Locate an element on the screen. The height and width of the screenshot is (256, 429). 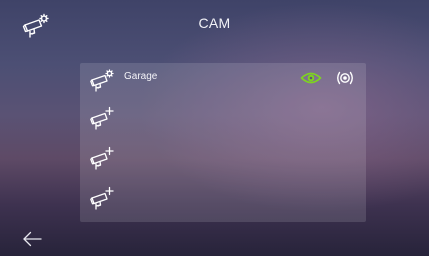
eye-icon is located at coordinates (311, 78).